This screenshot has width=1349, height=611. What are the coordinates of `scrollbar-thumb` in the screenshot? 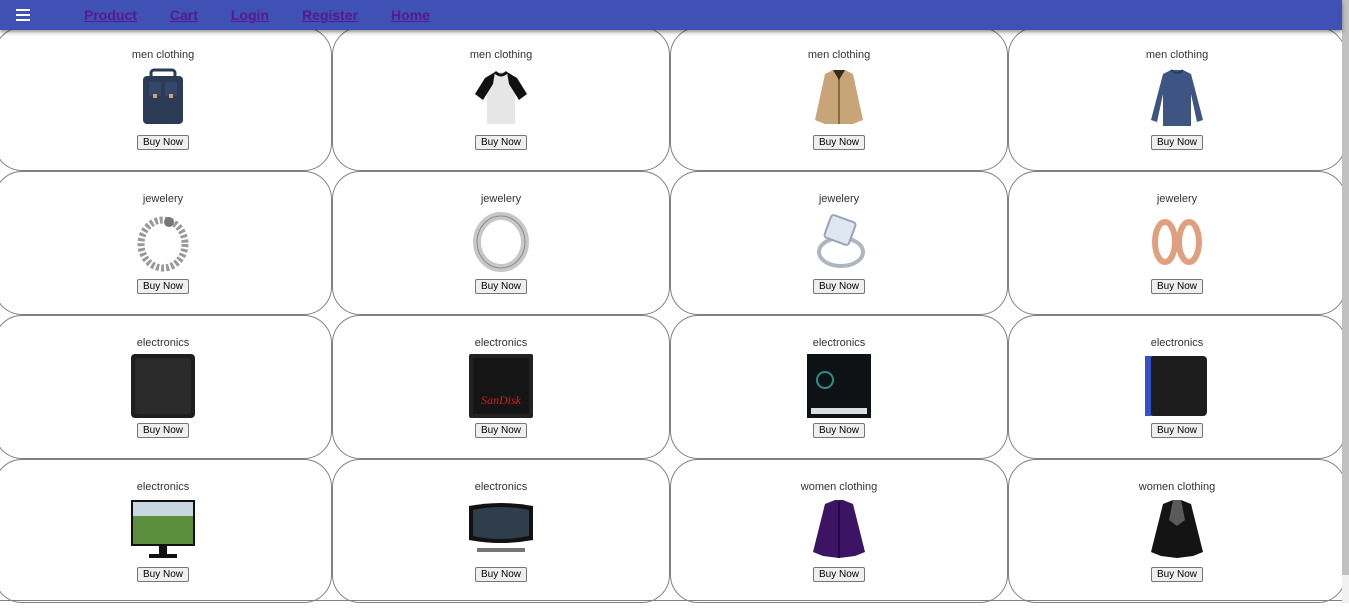 It's located at (1345, 287).